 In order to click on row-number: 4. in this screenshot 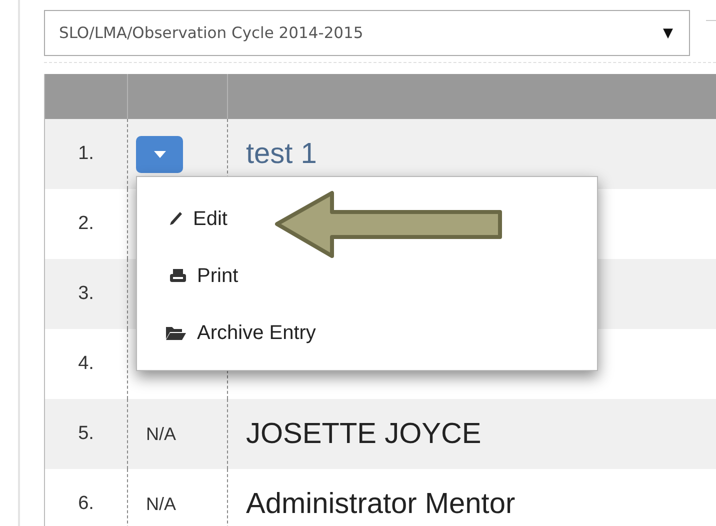, I will do `click(86, 364)`.